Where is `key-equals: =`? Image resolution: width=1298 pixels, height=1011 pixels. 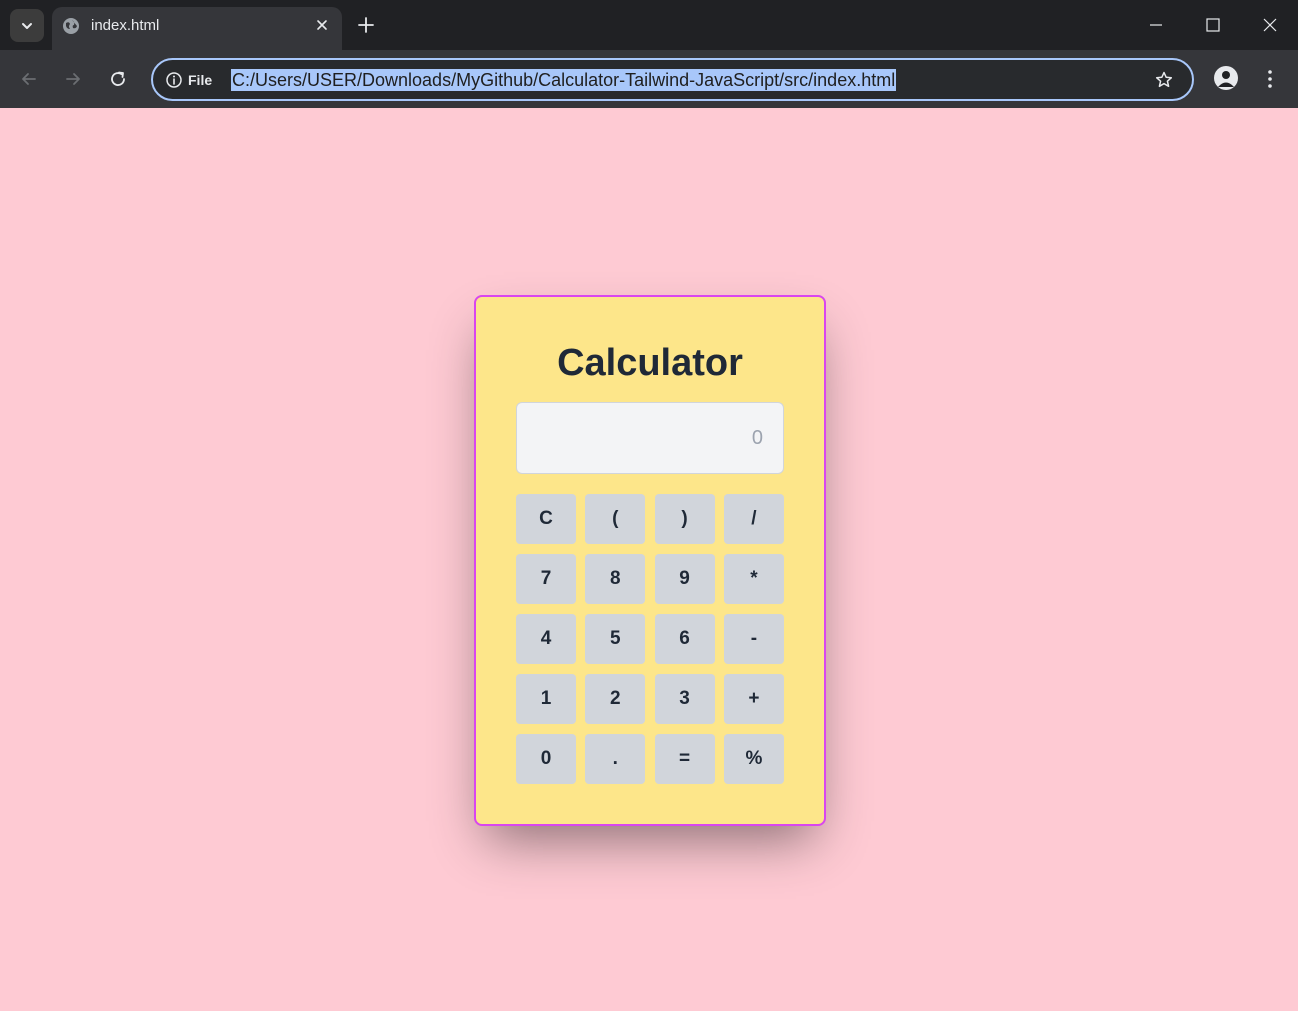
key-equals: = is located at coordinates (684, 759).